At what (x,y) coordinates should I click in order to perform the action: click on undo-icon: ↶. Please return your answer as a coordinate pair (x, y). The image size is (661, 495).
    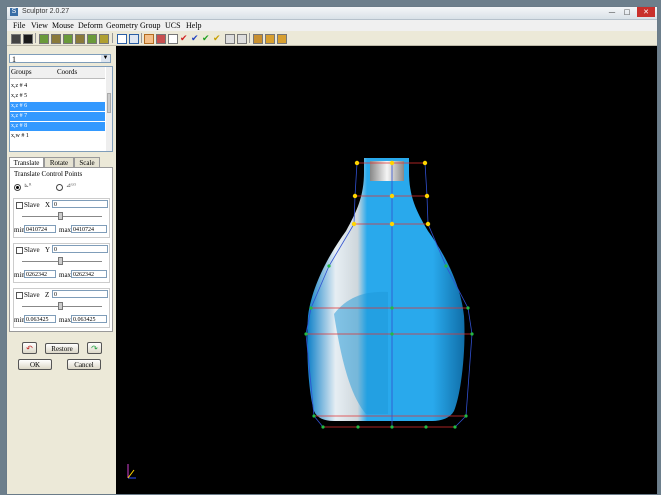
    Looking at the image, I should click on (29, 348).